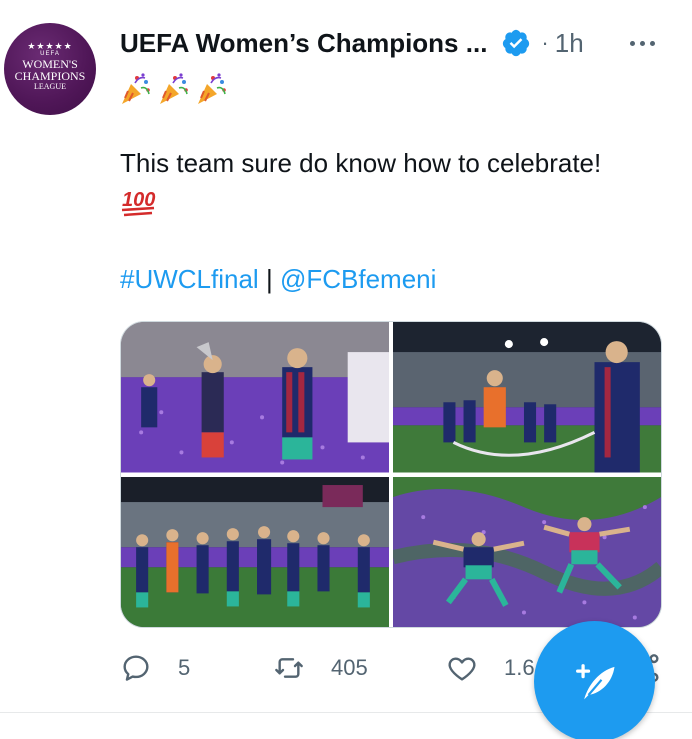 Image resolution: width=692 pixels, height=739 pixels. What do you see at coordinates (255, 397) in the screenshot?
I see `photo-trophy-celebration` at bounding box center [255, 397].